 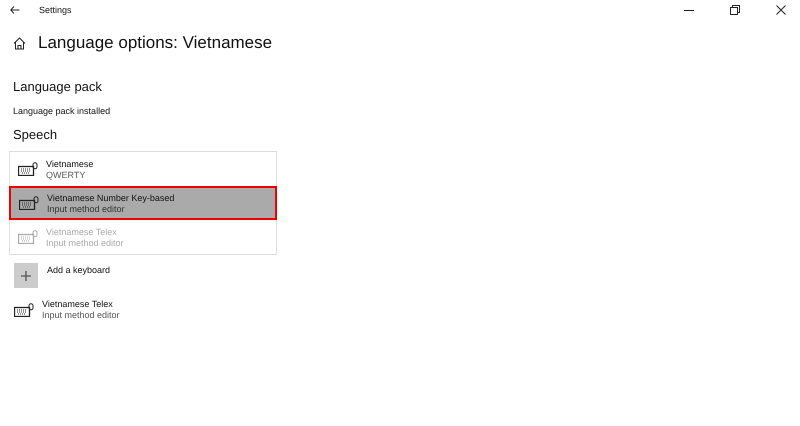 I want to click on add-keyboard-label: Add a keyboard, so click(x=78, y=270).